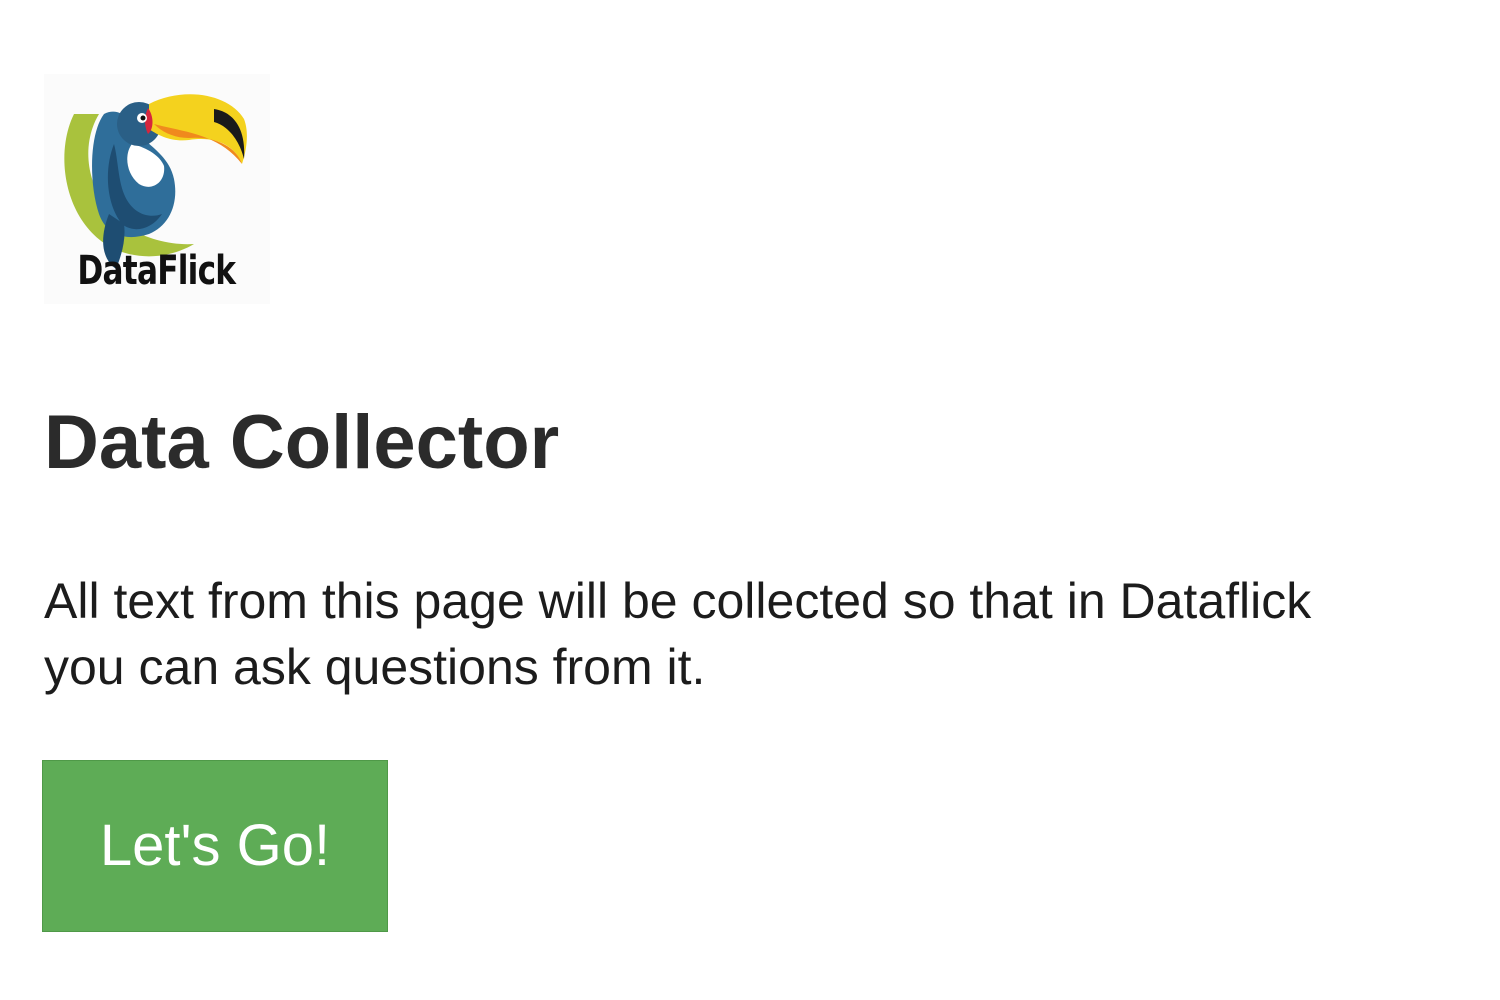  What do you see at coordinates (302, 442) in the screenshot?
I see `page-title: Data Collector` at bounding box center [302, 442].